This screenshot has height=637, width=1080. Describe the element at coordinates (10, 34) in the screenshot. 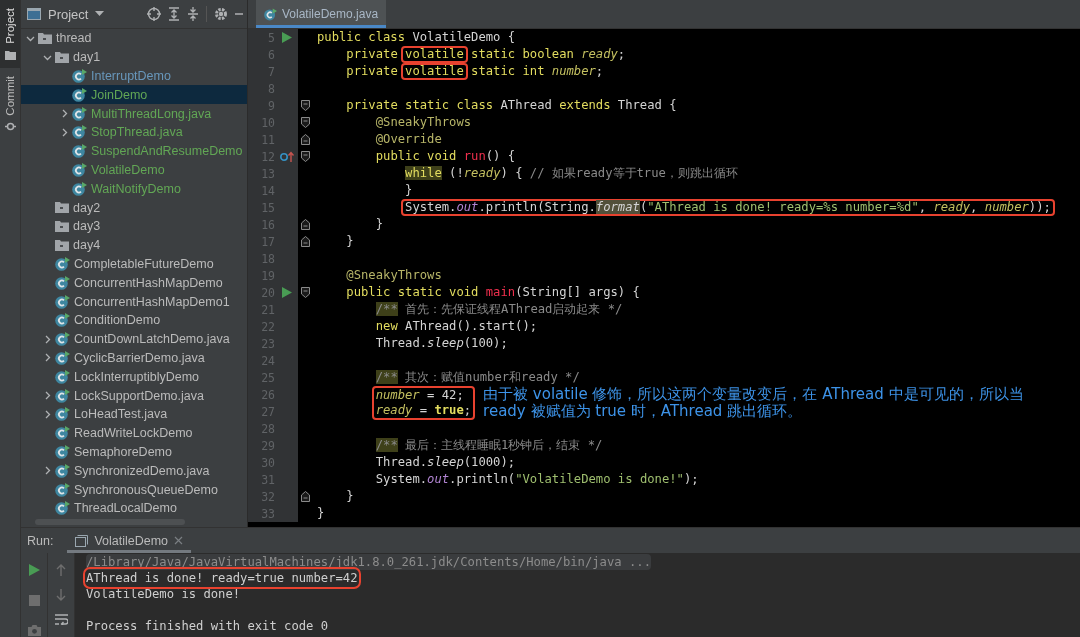

I see `tool-window-tab: Project` at that location.